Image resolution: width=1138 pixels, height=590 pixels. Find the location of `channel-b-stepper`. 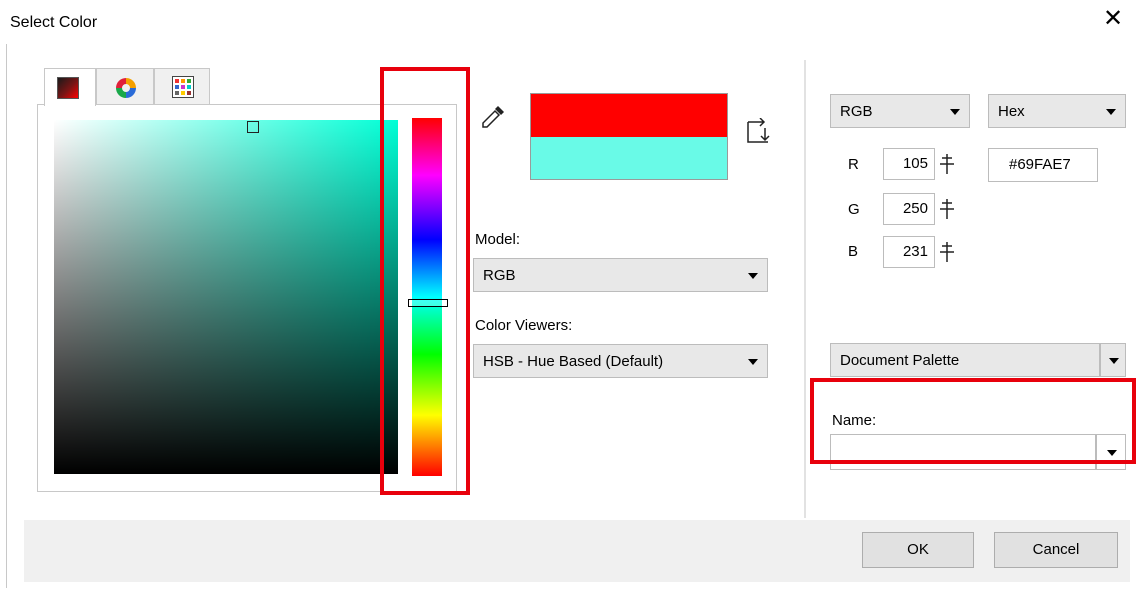

channel-b-stepper is located at coordinates (947, 252).